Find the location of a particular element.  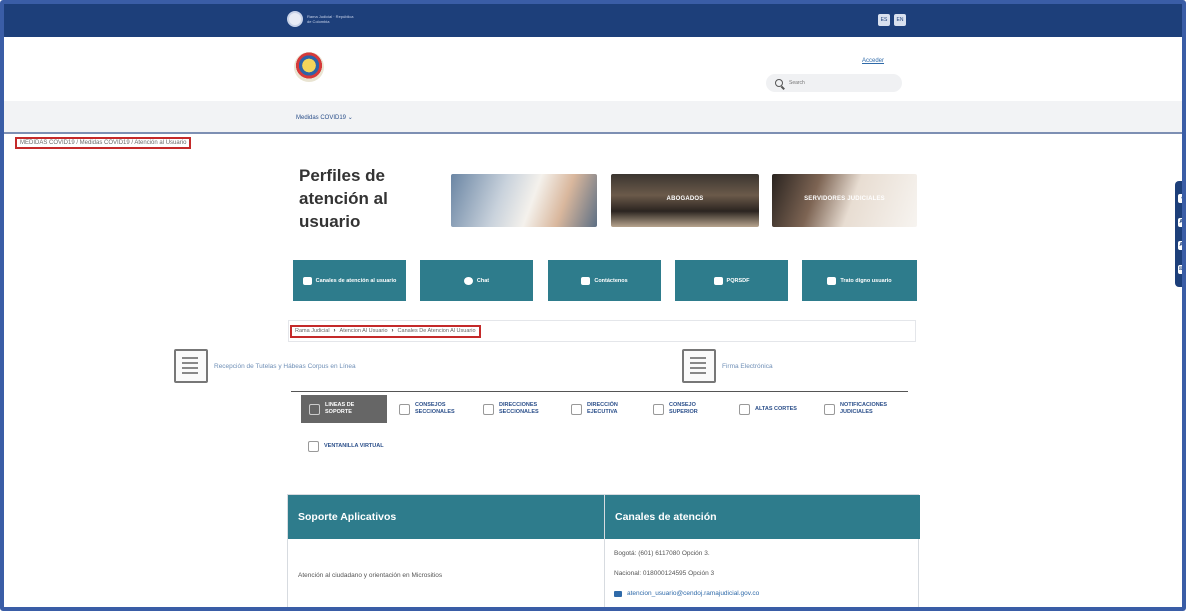

table-cell-nacional: Nacional: 018000124595 Opción 3 is located at coordinates (664, 573).